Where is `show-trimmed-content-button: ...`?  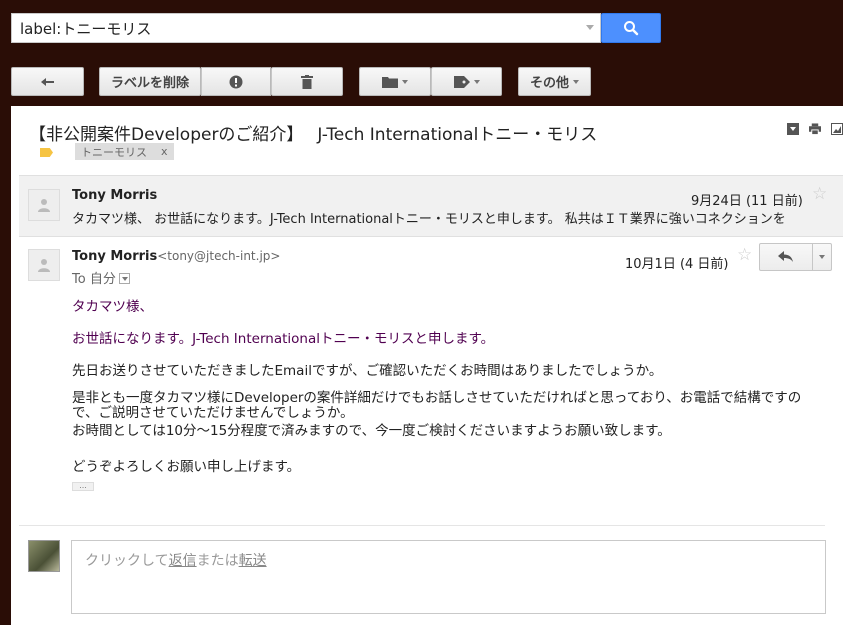 show-trimmed-content-button: ... is located at coordinates (83, 486).